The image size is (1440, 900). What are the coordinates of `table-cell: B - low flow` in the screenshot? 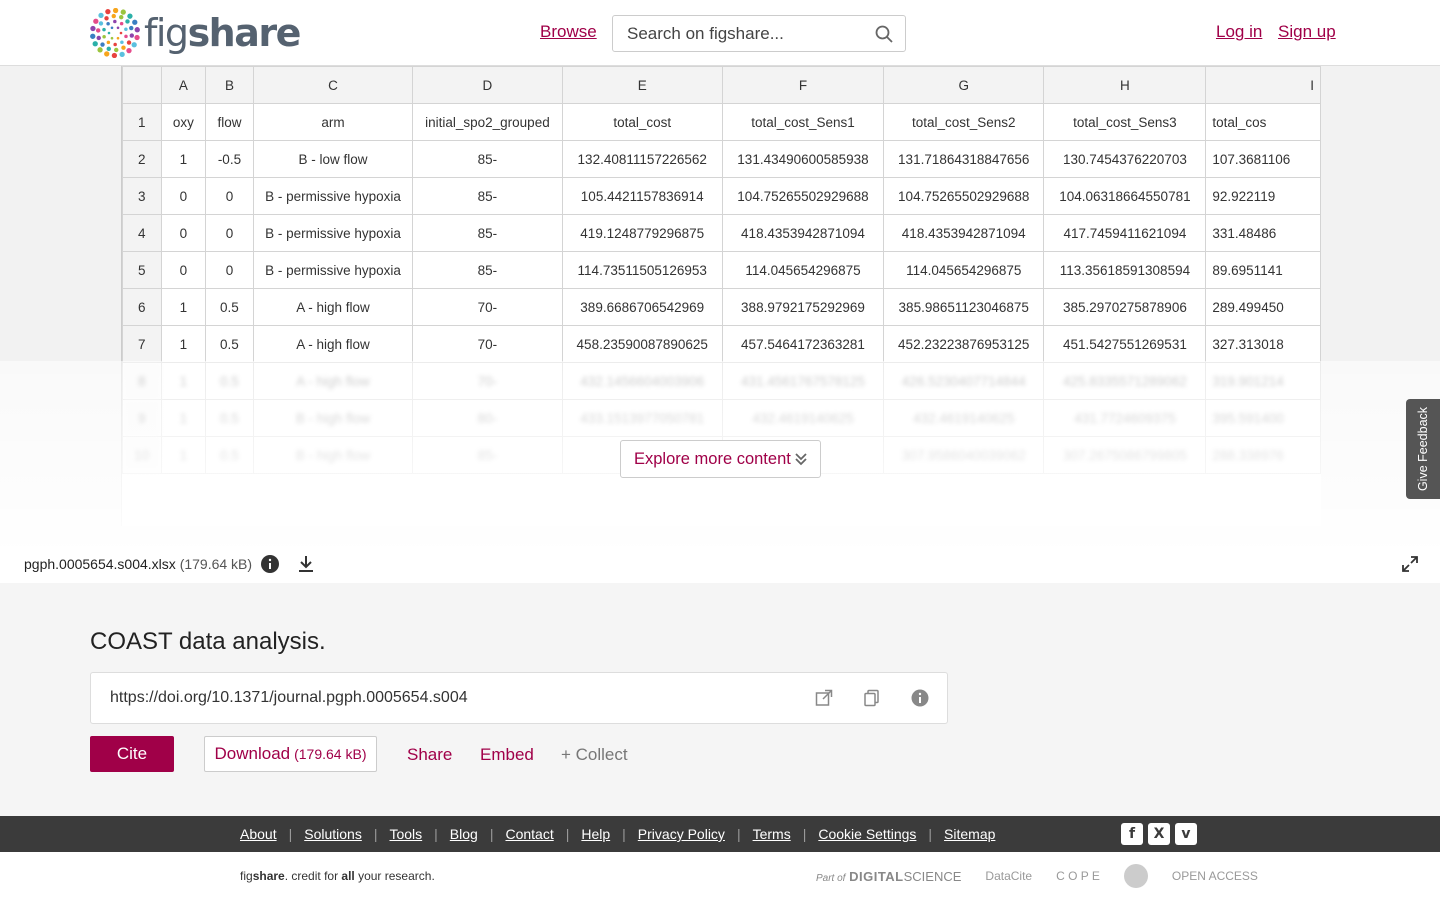 It's located at (333, 159).